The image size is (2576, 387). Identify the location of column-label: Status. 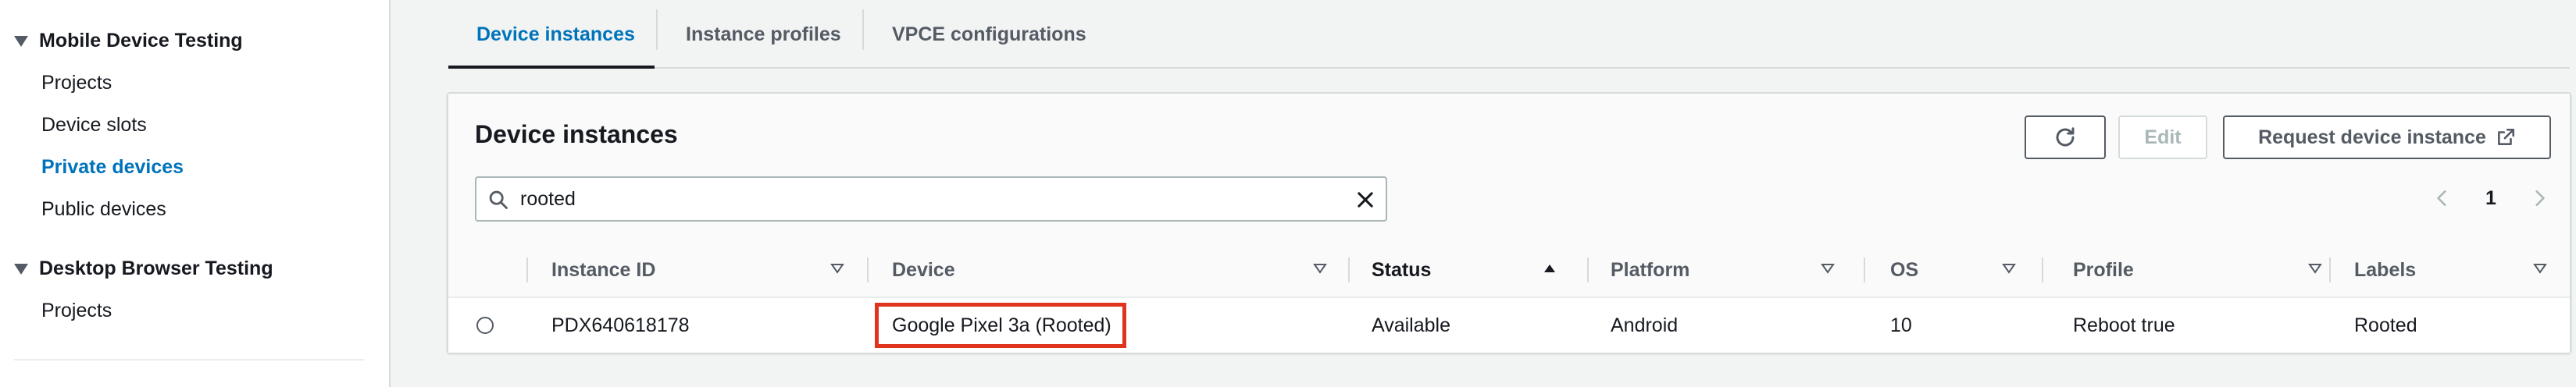
(1402, 269).